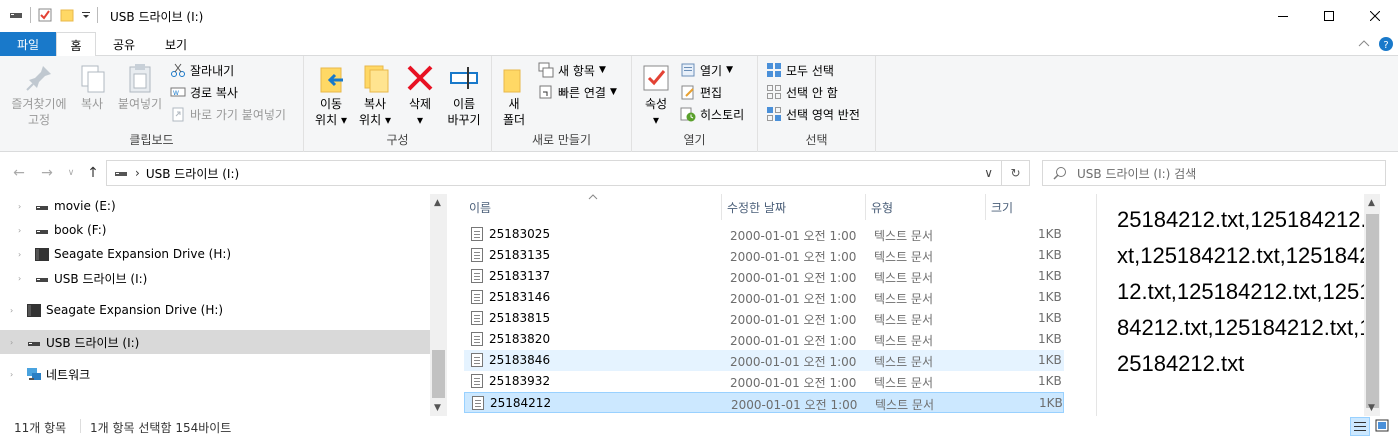 The image size is (1398, 439). What do you see at coordinates (192, 173) in the screenshot?
I see `breadcrumb-current: USB 드라이브 (I:)` at bounding box center [192, 173].